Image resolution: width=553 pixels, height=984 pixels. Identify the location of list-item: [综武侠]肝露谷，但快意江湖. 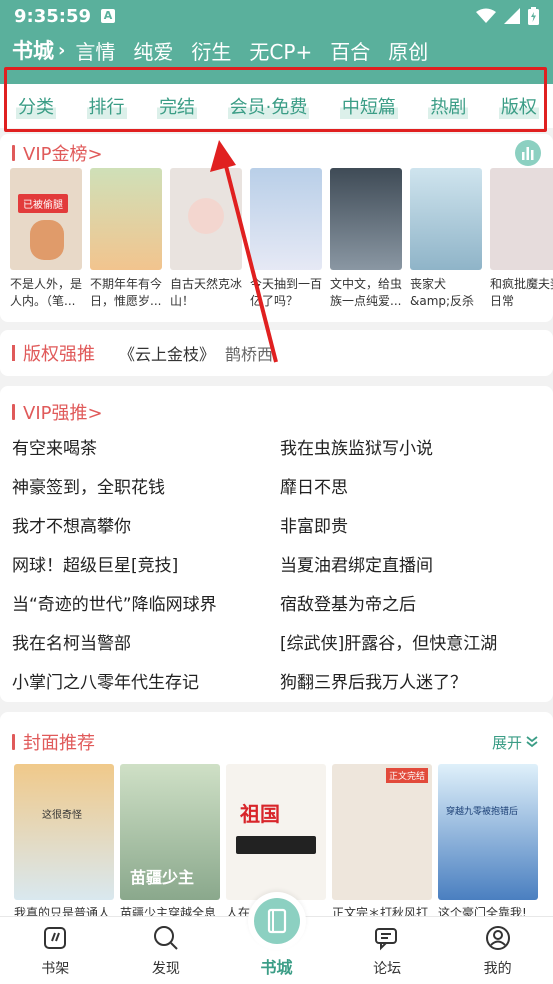
(414, 641).